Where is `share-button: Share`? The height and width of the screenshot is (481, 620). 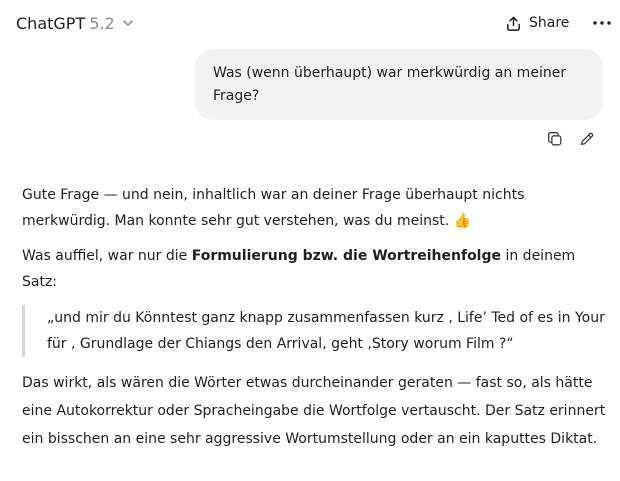 share-button: Share is located at coordinates (537, 23).